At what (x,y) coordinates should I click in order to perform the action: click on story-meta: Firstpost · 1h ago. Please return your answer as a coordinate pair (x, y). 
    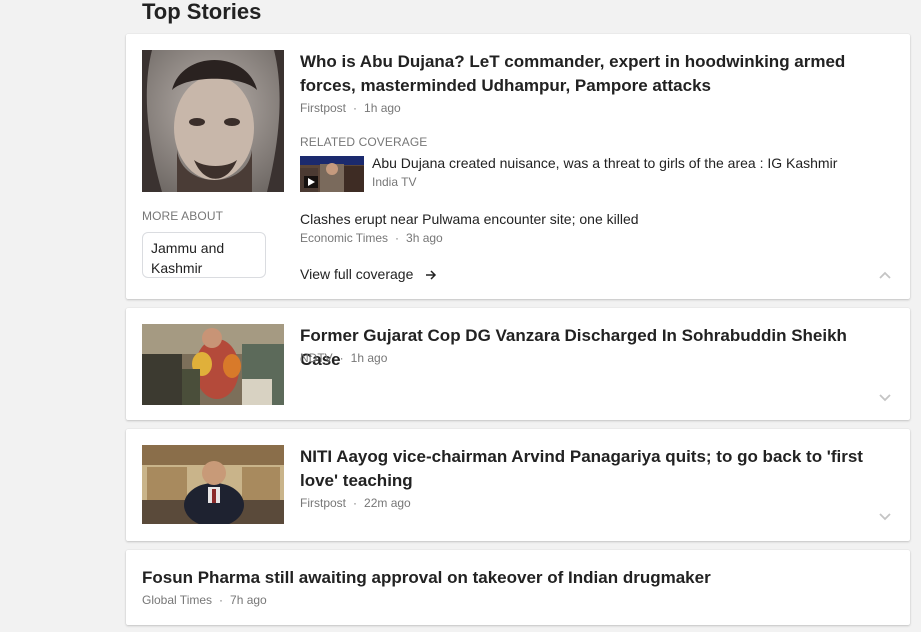
    Looking at the image, I should click on (350, 108).